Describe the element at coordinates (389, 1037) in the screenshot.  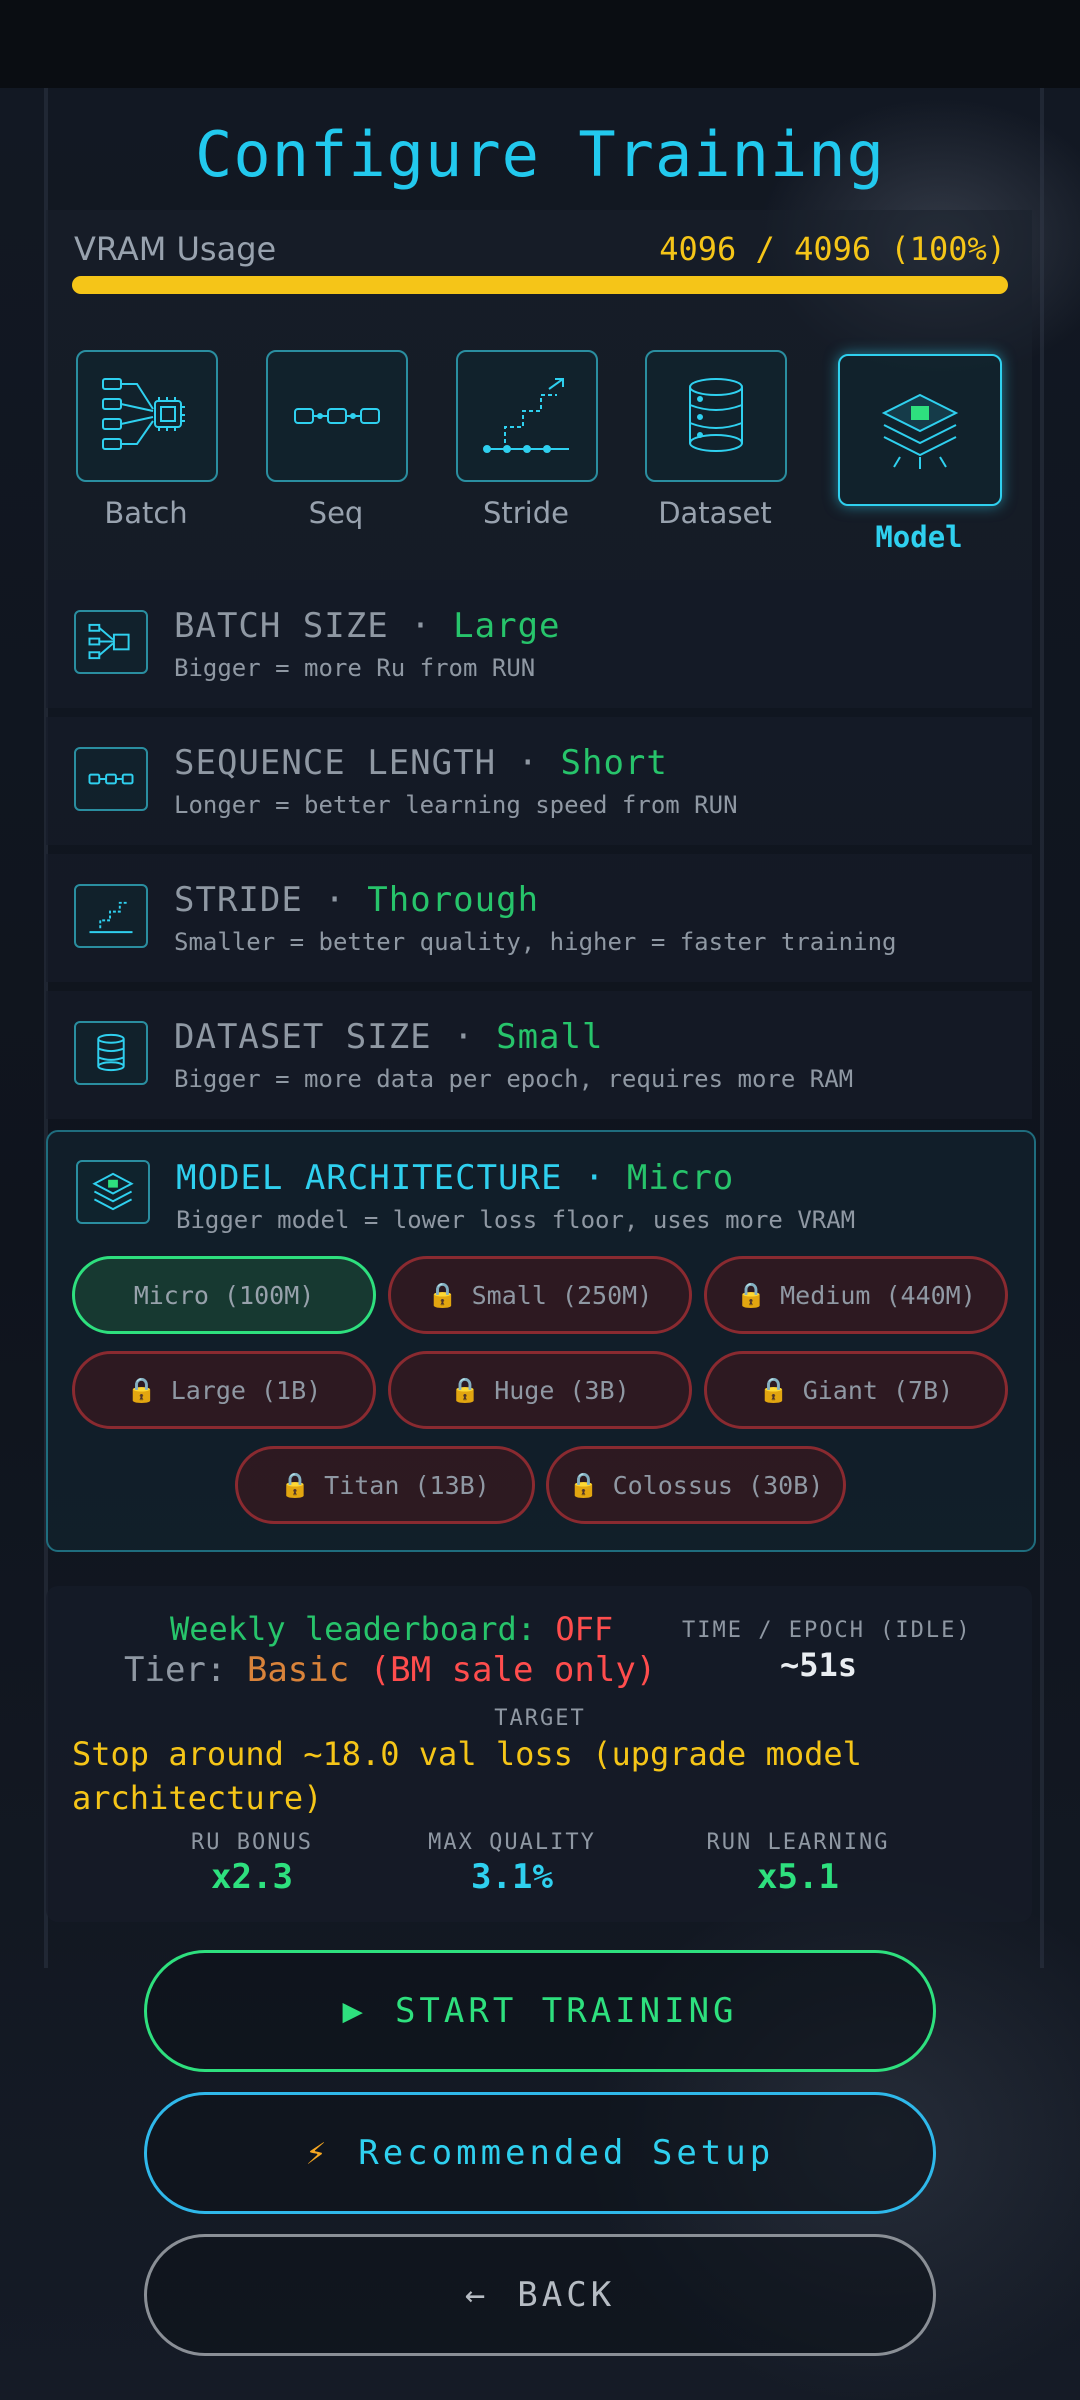
I see `setting-title: DATASET SIZE · Small` at that location.